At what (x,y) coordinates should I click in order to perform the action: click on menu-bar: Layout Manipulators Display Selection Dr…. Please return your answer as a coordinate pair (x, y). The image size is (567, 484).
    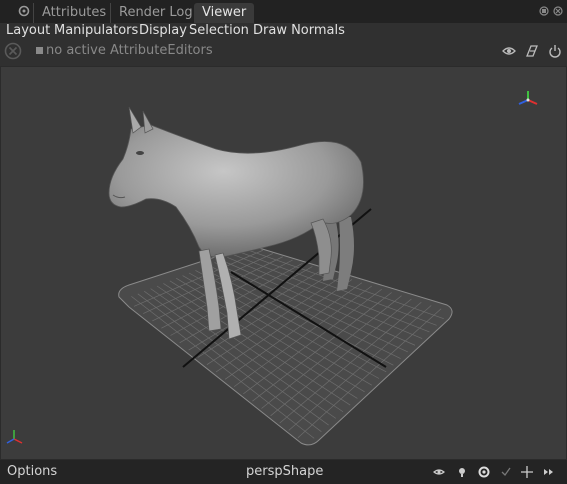
    Looking at the image, I should click on (283, 31).